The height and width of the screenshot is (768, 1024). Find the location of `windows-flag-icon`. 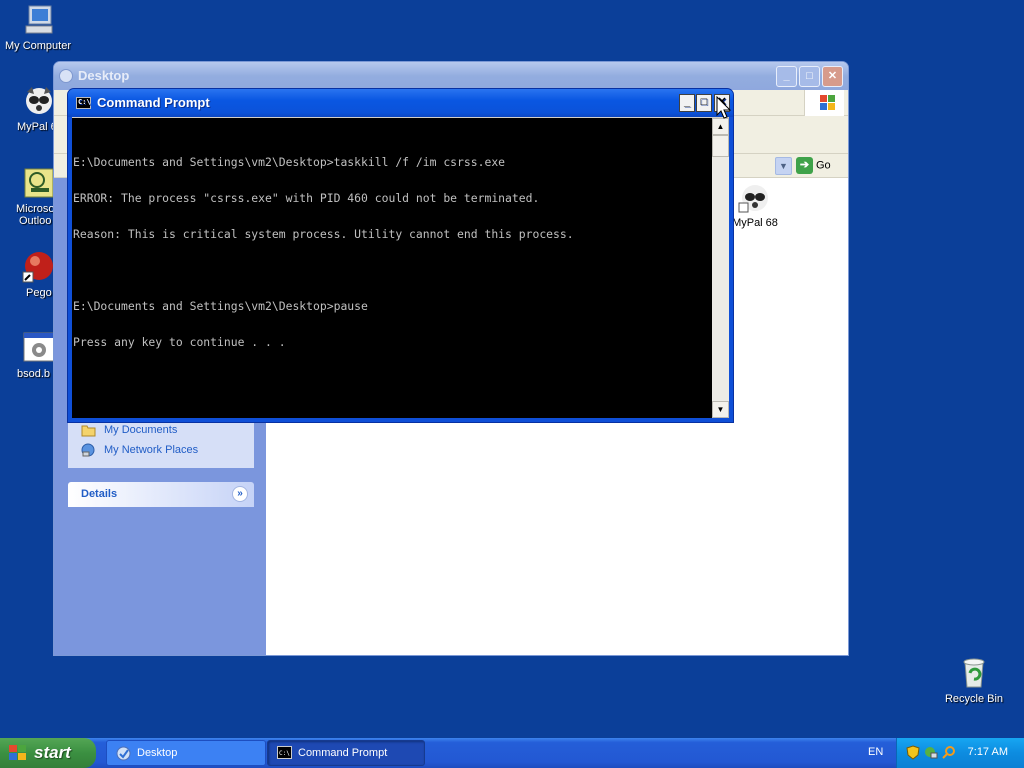

windows-flag-icon is located at coordinates (18, 753).